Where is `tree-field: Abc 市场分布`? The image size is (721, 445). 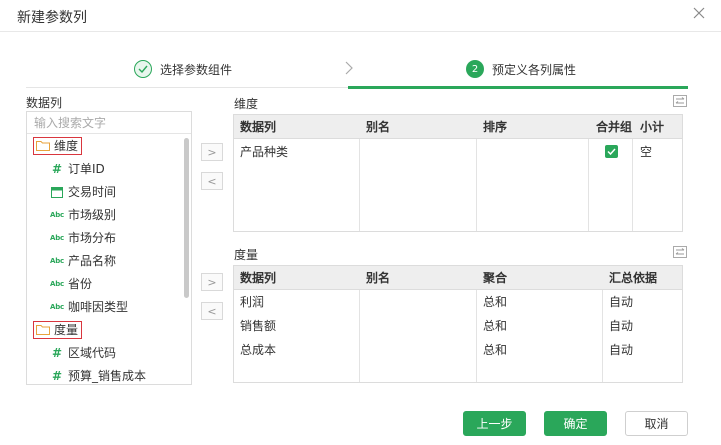 tree-field: Abc 市场分布 is located at coordinates (109, 237).